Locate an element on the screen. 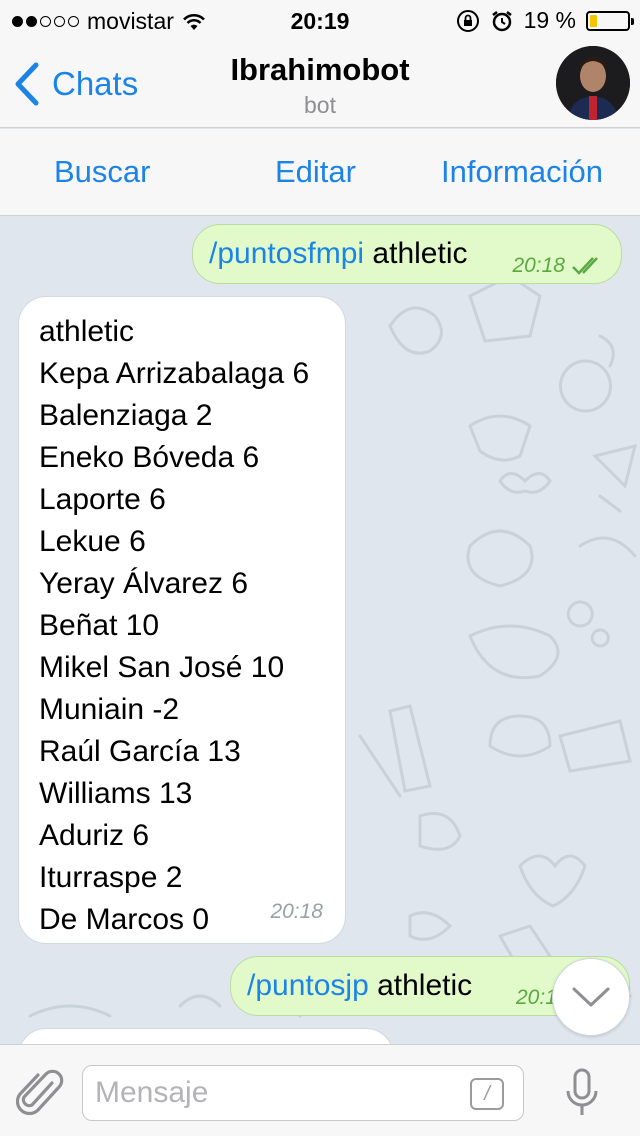  message-line: Beñat 10 is located at coordinates (99, 625).